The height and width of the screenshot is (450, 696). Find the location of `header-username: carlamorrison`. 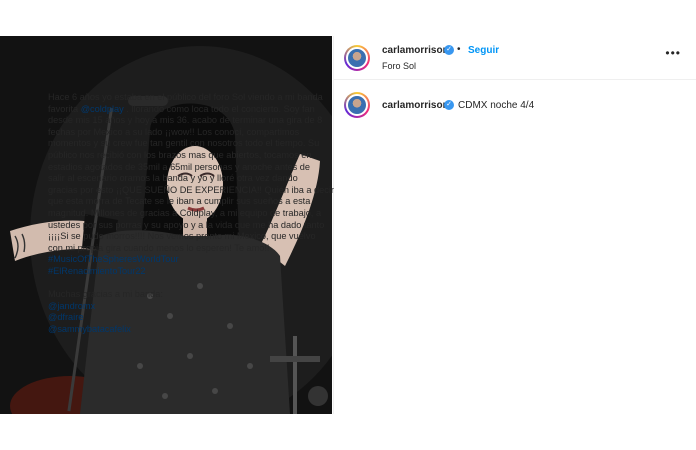

header-username: carlamorrison is located at coordinates (415, 50).